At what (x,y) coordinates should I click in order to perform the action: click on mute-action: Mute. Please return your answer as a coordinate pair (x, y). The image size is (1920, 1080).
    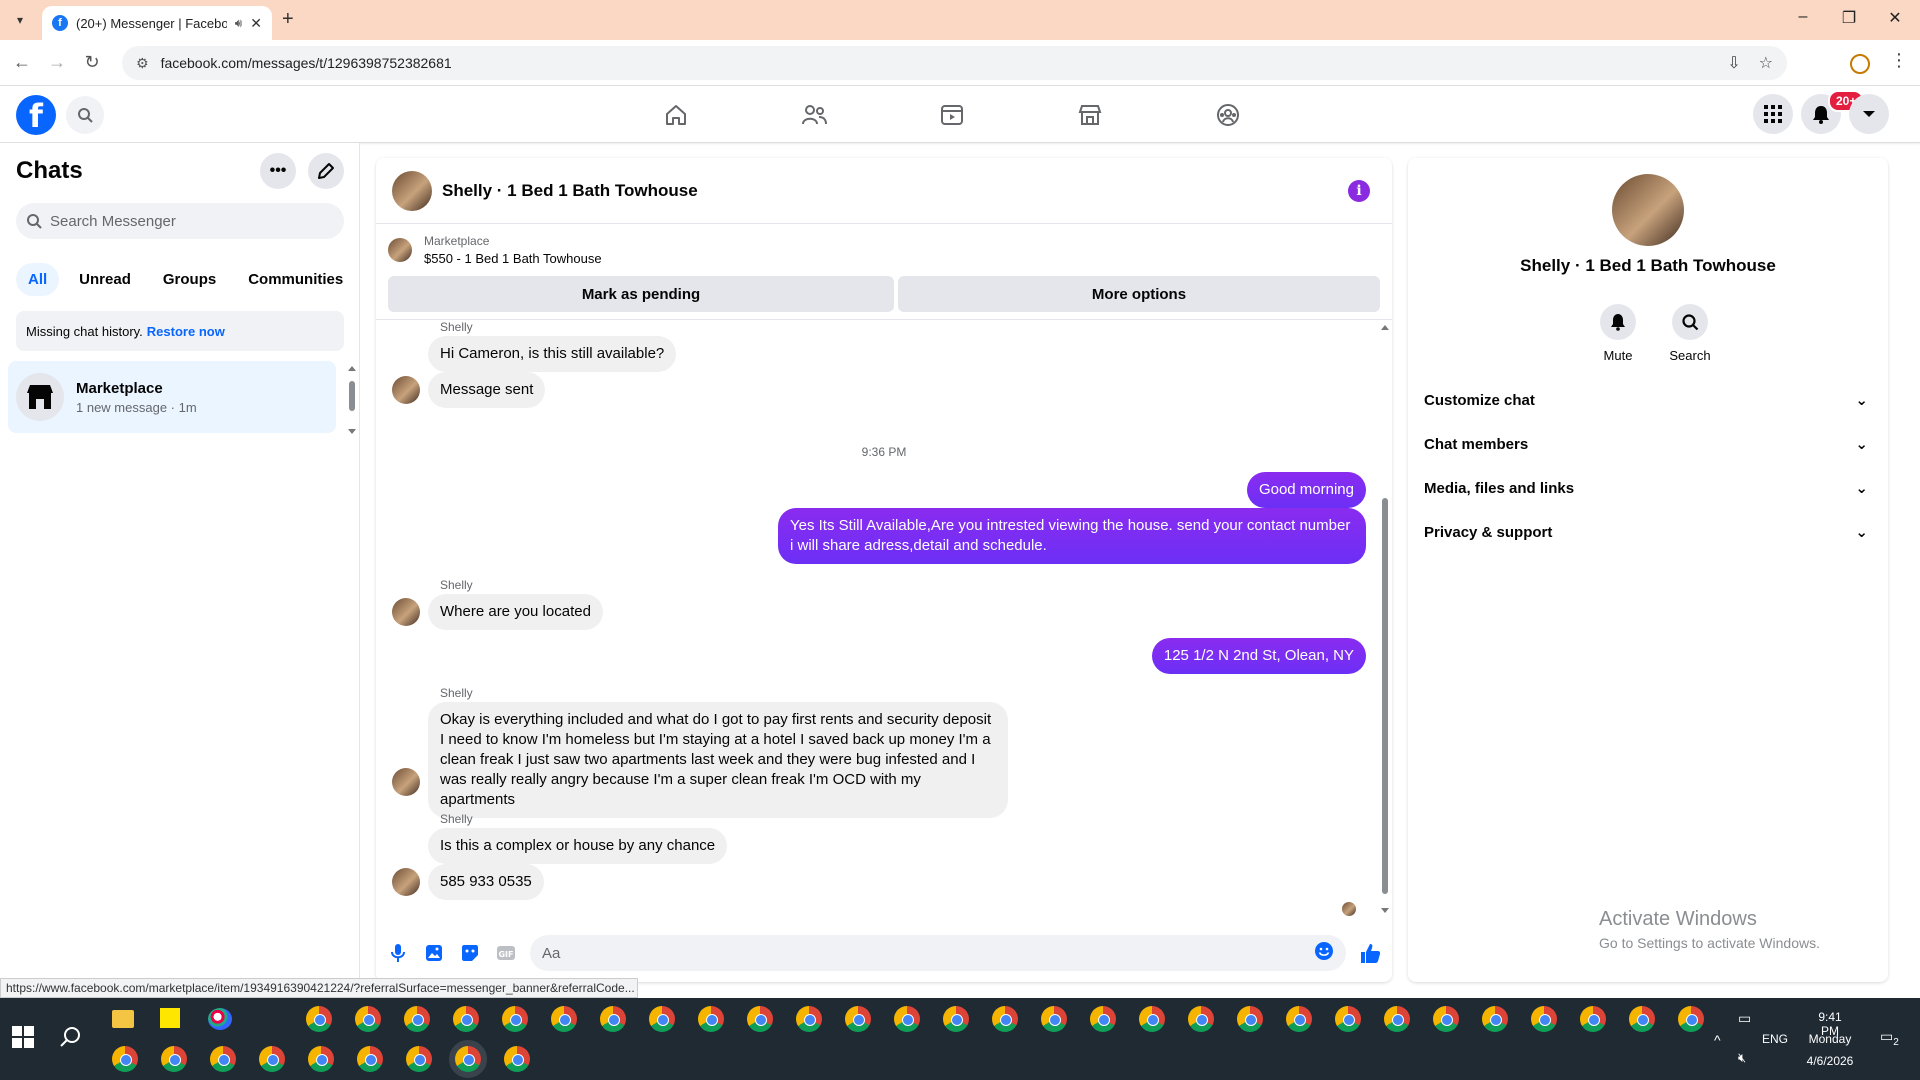
    Looking at the image, I should click on (1618, 333).